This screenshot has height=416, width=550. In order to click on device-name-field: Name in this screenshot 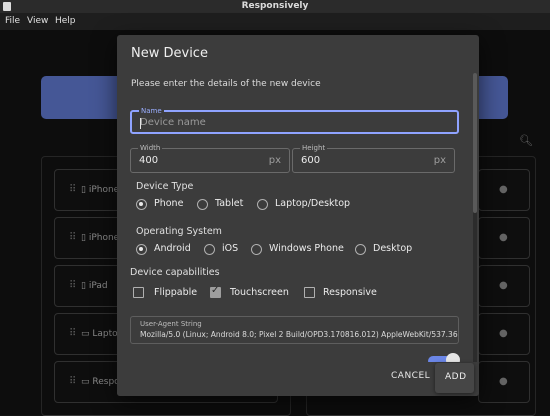, I will do `click(294, 120)`.